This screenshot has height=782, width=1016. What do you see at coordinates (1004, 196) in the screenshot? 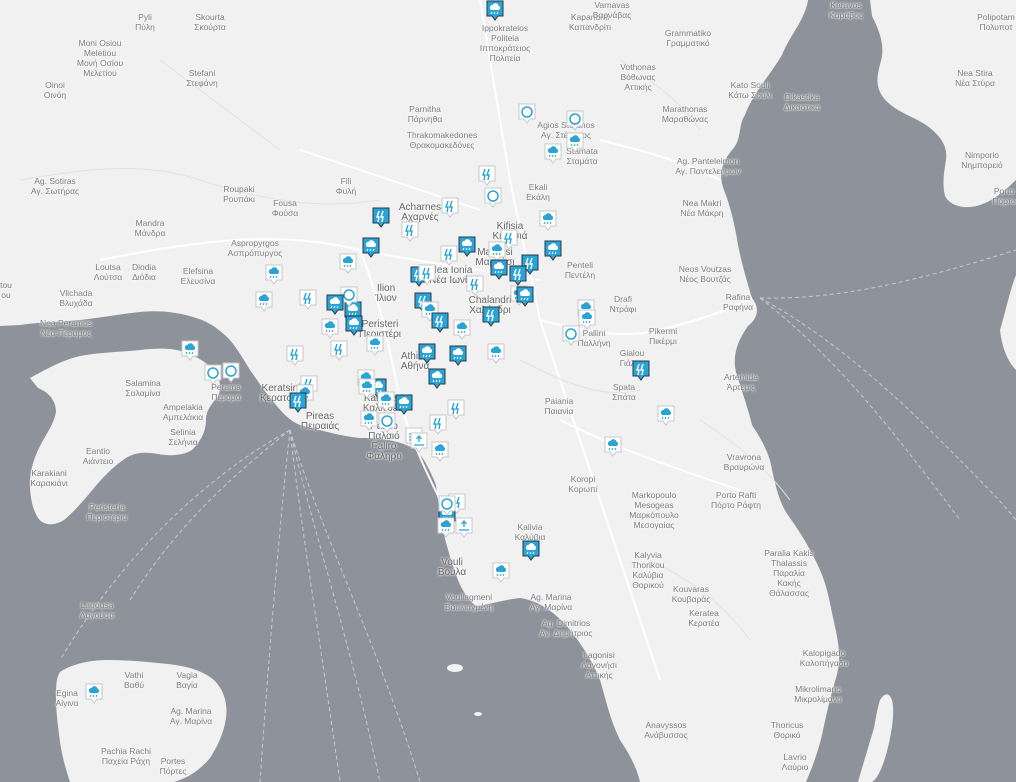
I see `place-label-porto: Porto Πόρτο` at bounding box center [1004, 196].